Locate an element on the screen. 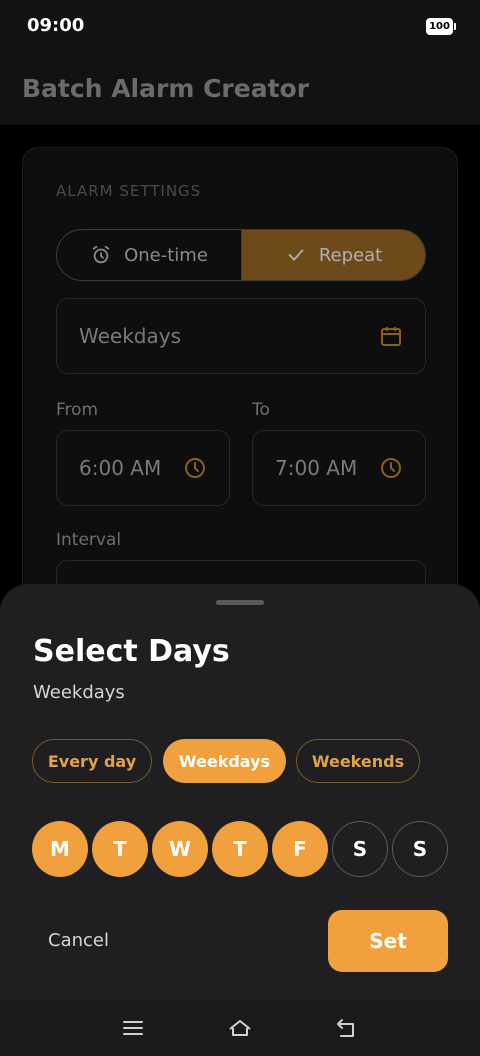 Image resolution: width=480 pixels, height=1056 pixels. calendar-icon is located at coordinates (391, 336).